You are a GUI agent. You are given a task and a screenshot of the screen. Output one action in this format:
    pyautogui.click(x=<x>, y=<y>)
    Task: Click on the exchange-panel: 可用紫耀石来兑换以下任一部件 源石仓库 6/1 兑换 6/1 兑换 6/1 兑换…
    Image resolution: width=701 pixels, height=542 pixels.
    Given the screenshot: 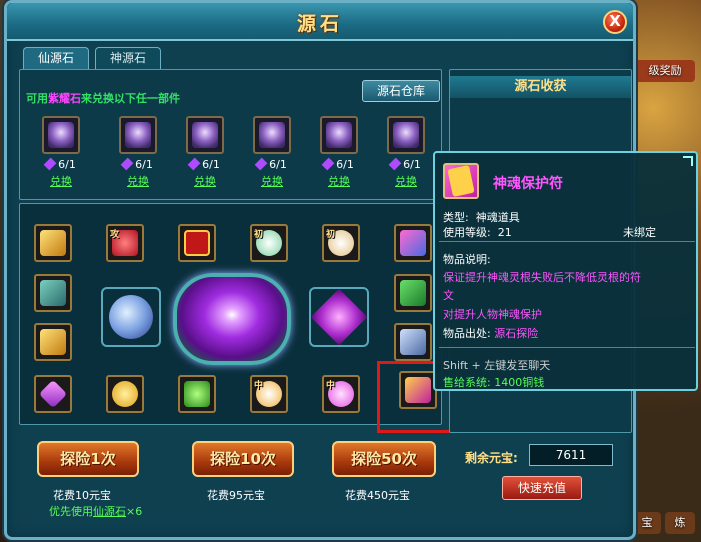 What is the action you would take?
    pyautogui.click(x=230, y=134)
    